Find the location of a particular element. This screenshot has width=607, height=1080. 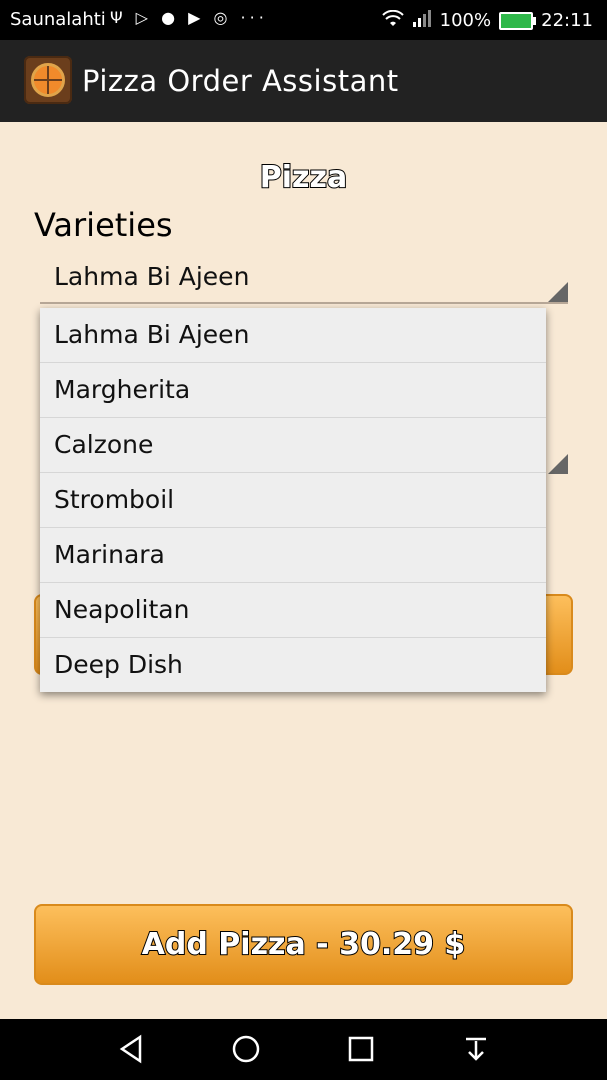

recents-icon is located at coordinates (361, 1049).